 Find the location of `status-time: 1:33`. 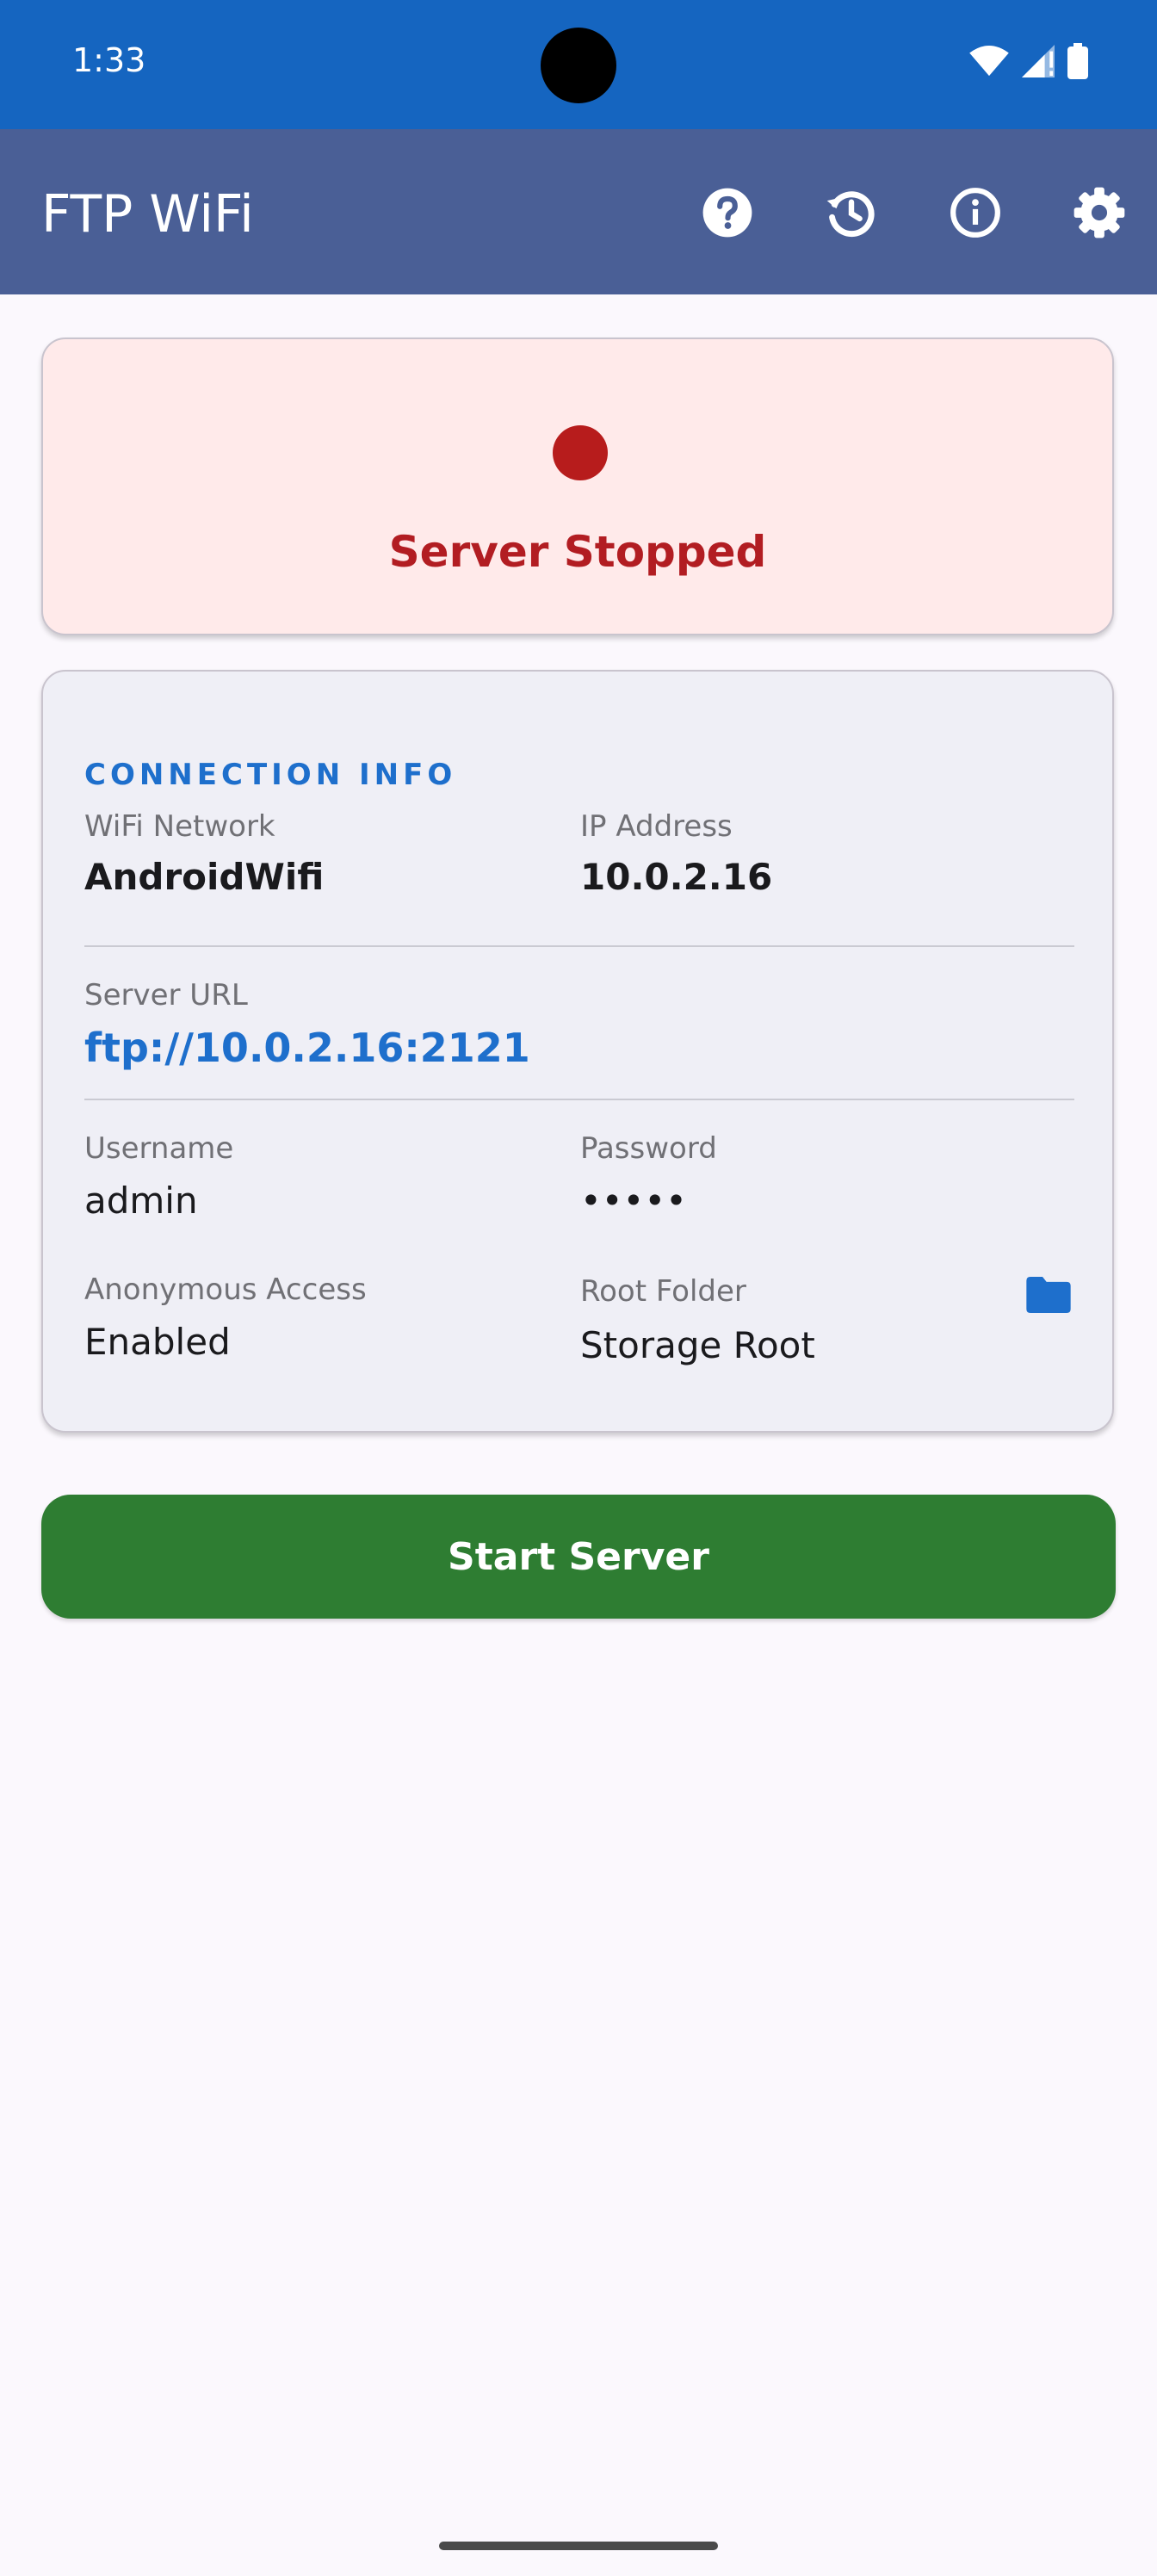

status-time: 1:33 is located at coordinates (109, 60).